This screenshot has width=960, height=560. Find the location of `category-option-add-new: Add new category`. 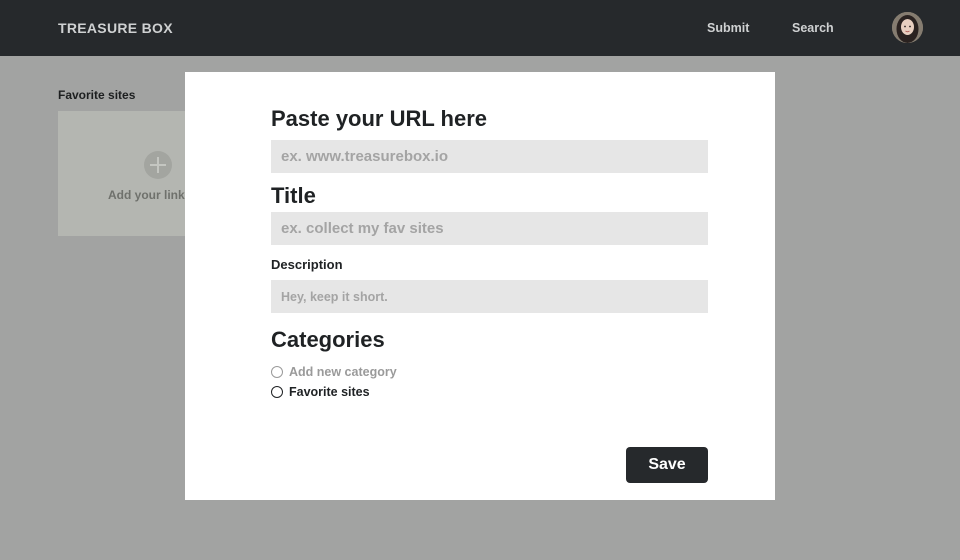

category-option-add-new: Add new category is located at coordinates (334, 372).